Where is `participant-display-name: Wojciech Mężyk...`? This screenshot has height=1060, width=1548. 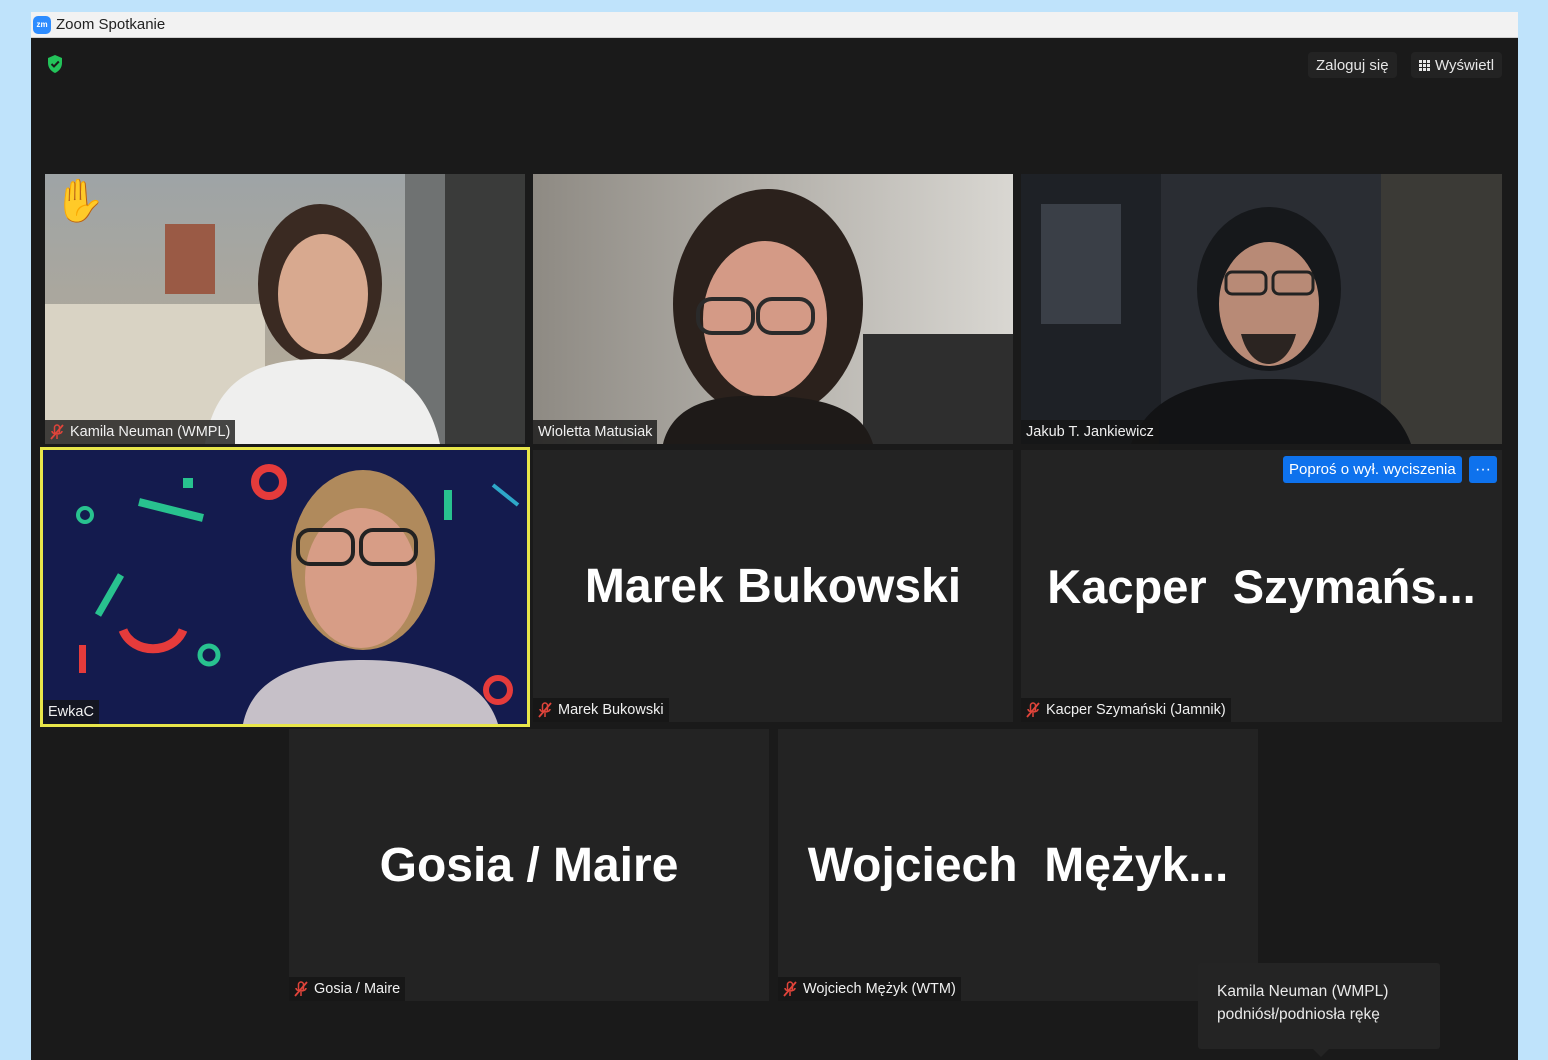
participant-display-name: Wojciech Mężyk... is located at coordinates (1018, 865).